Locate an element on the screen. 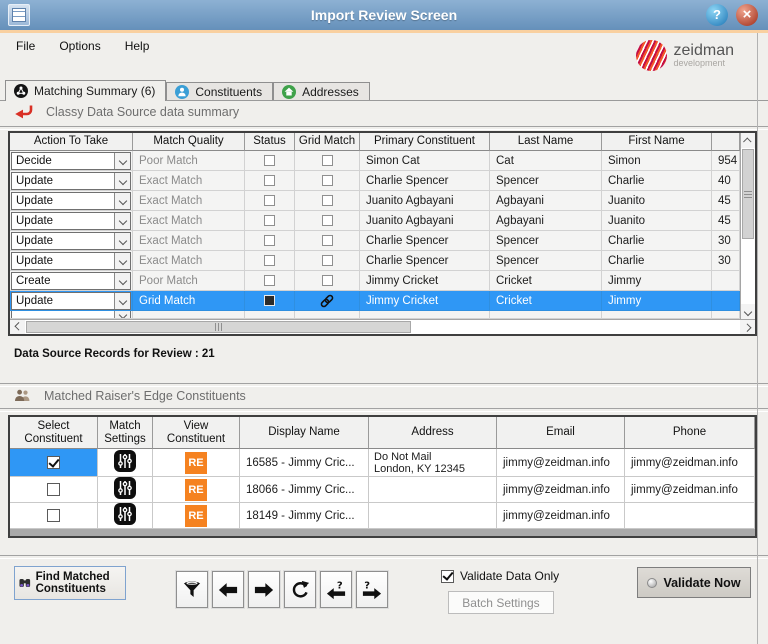 The image size is (768, 644). source-grid-row: Decide Poor Match Simon Cat Cat Simon 954 is located at coordinates (375, 161).